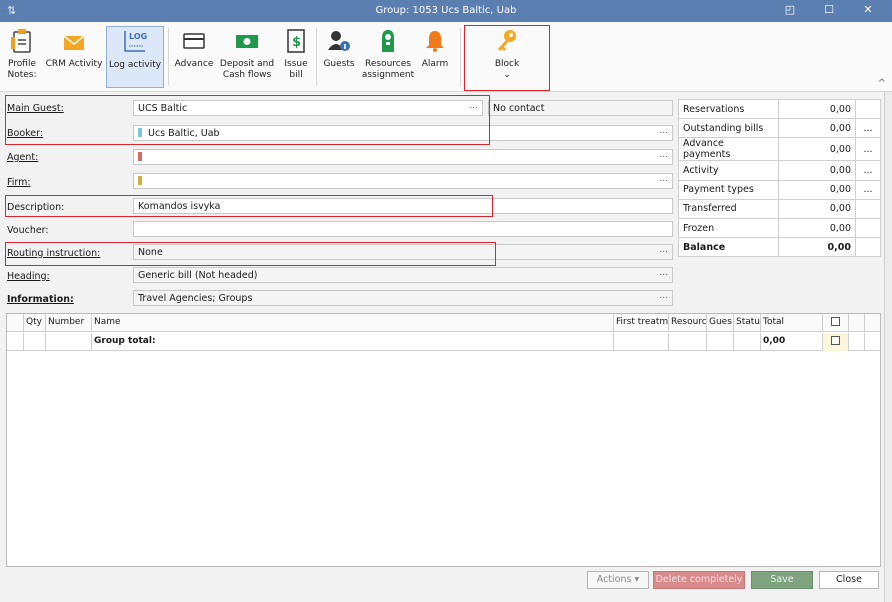  What do you see at coordinates (835, 321) in the screenshot?
I see `select-all-checkbox` at bounding box center [835, 321].